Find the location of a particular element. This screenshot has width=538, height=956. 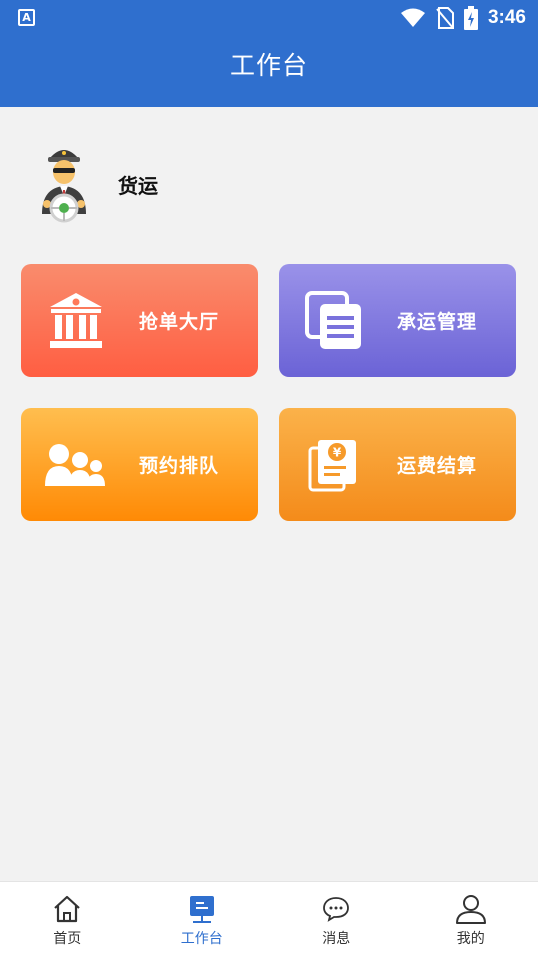

profile-header: 货运 is located at coordinates (97, 184).